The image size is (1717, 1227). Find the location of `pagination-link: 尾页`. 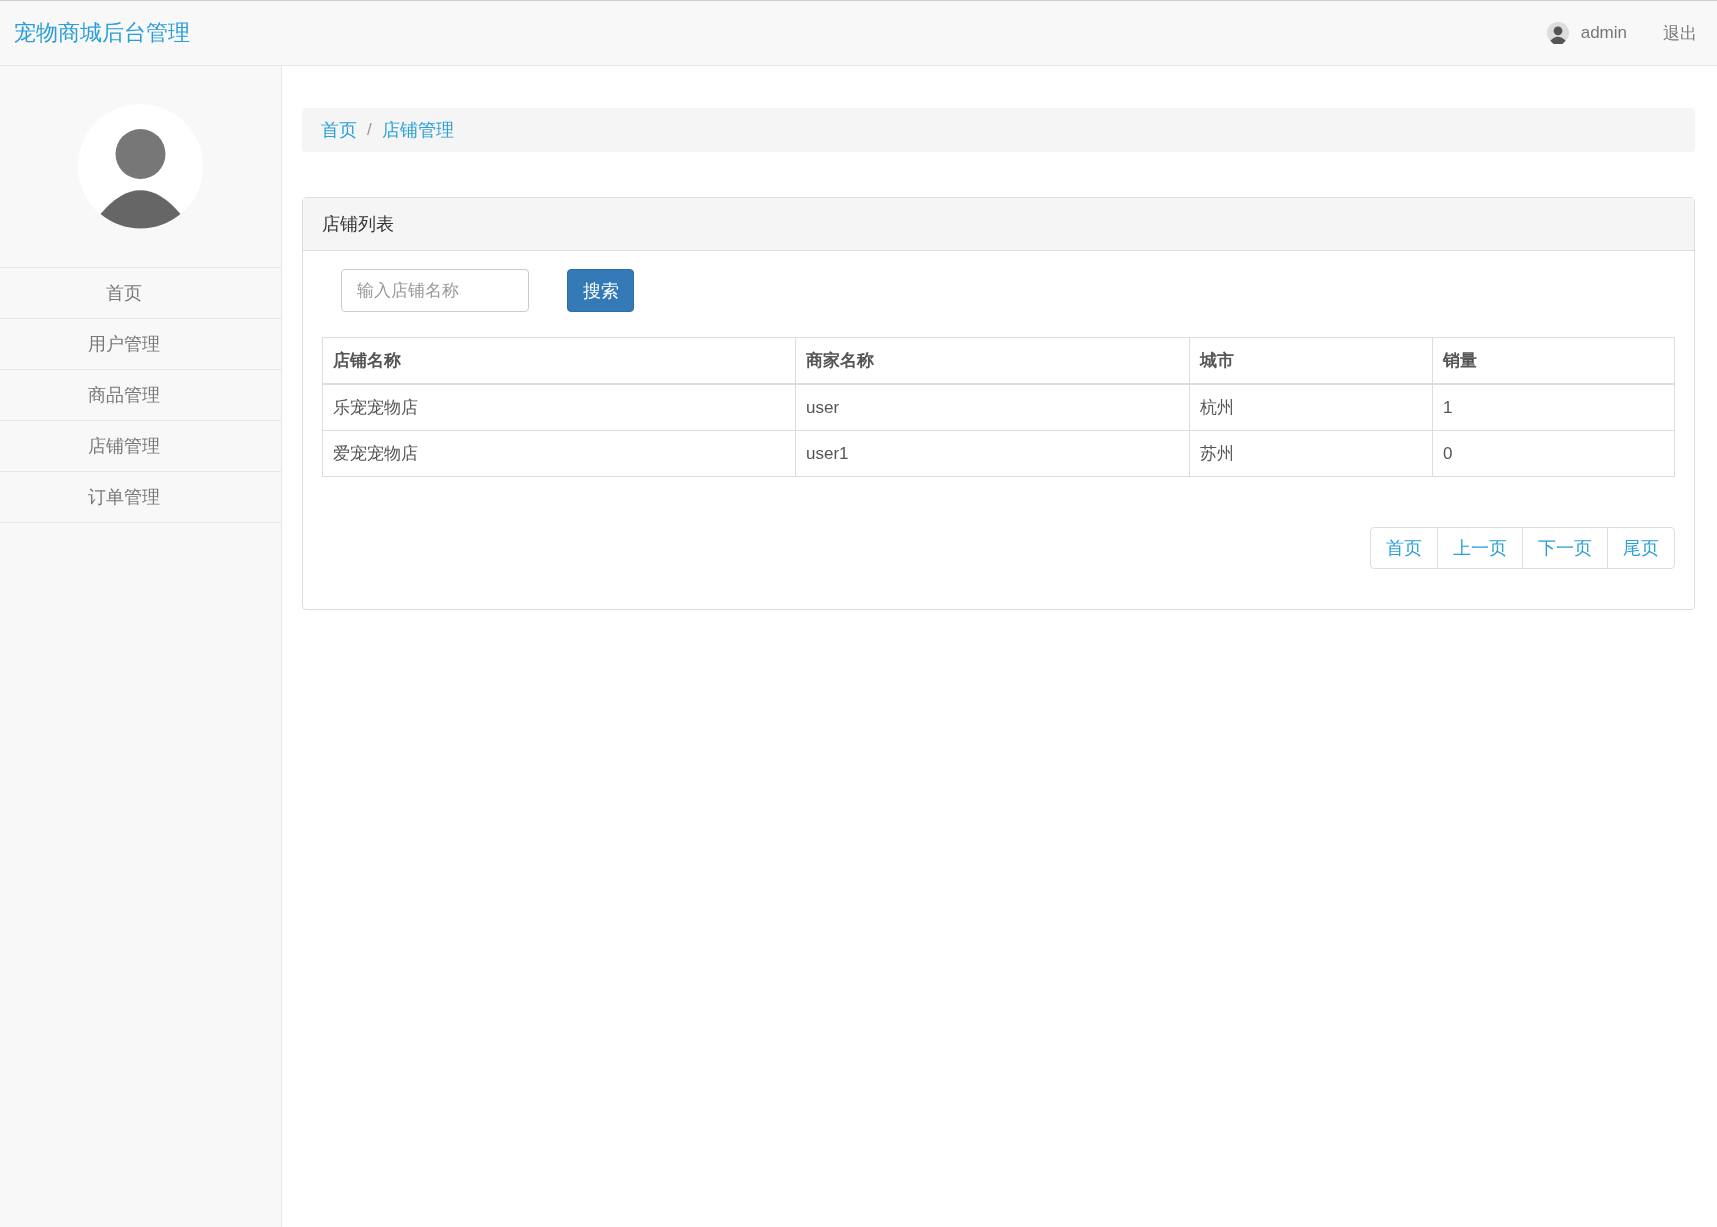

pagination-link: 尾页 is located at coordinates (1641, 548).